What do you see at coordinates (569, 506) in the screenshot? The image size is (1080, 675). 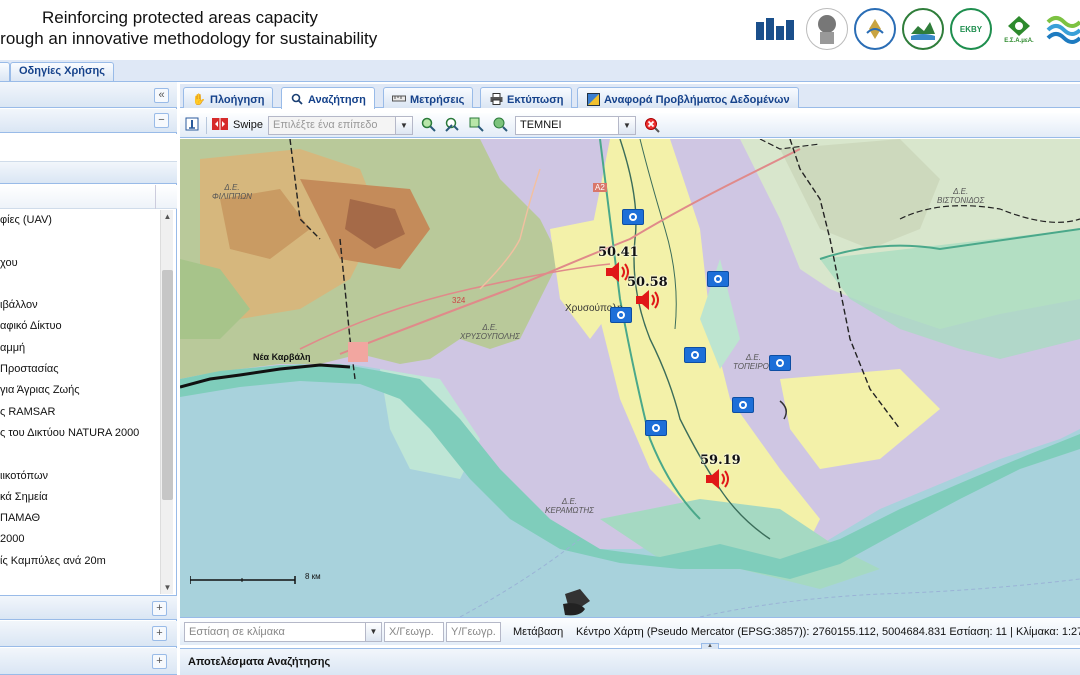 I see `label-de-keramotis: Δ.Ε. ΚΕΡΑΜΩΤΗΣ` at bounding box center [569, 506].